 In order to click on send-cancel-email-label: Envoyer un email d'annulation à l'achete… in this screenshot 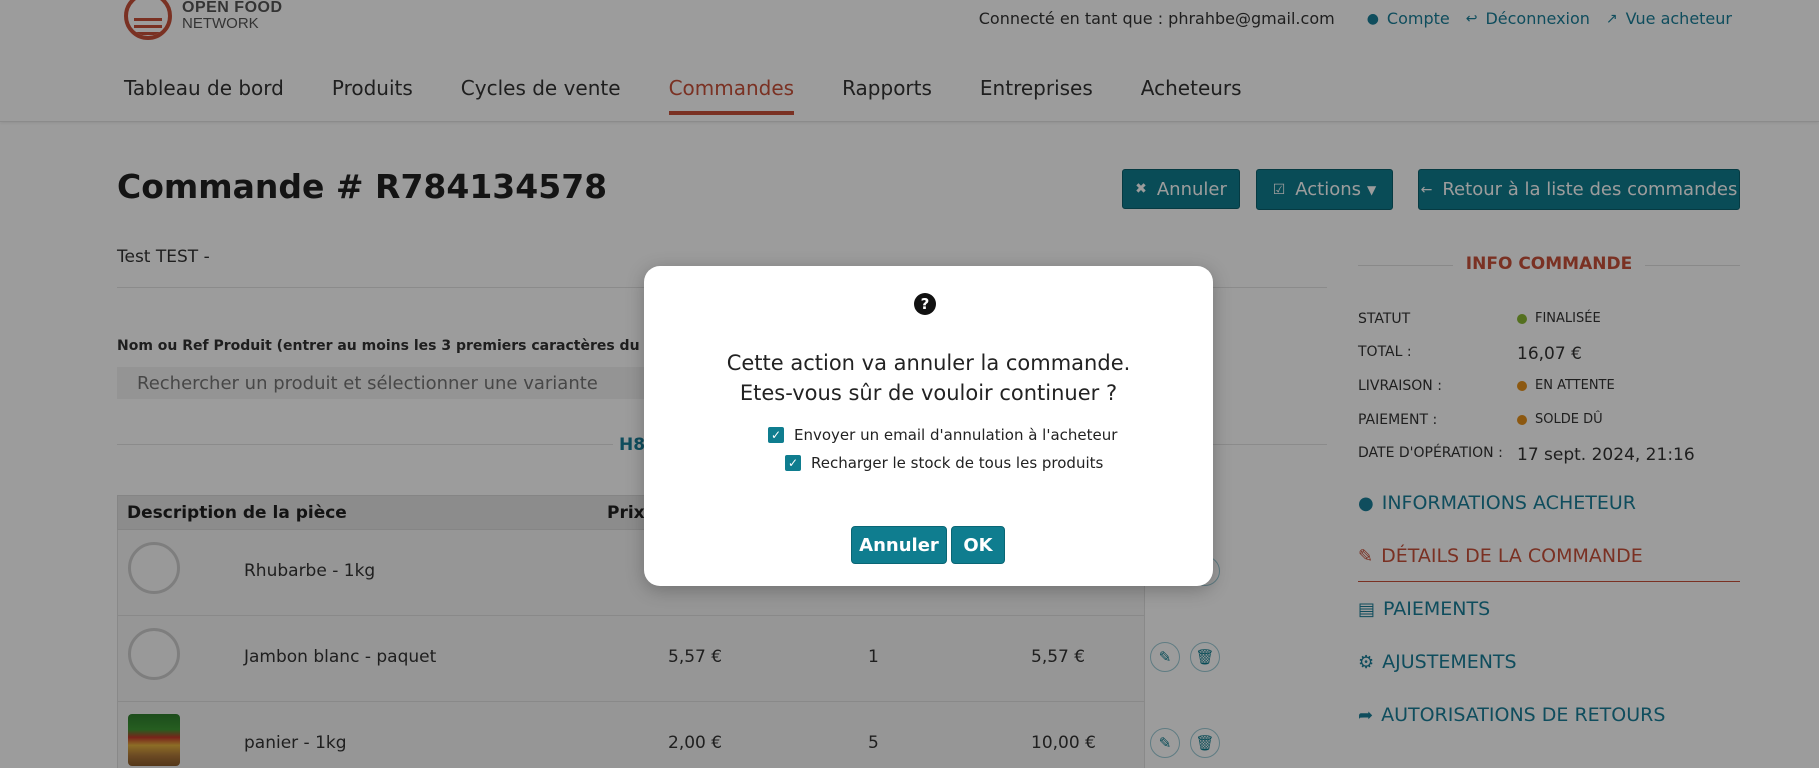, I will do `click(956, 435)`.